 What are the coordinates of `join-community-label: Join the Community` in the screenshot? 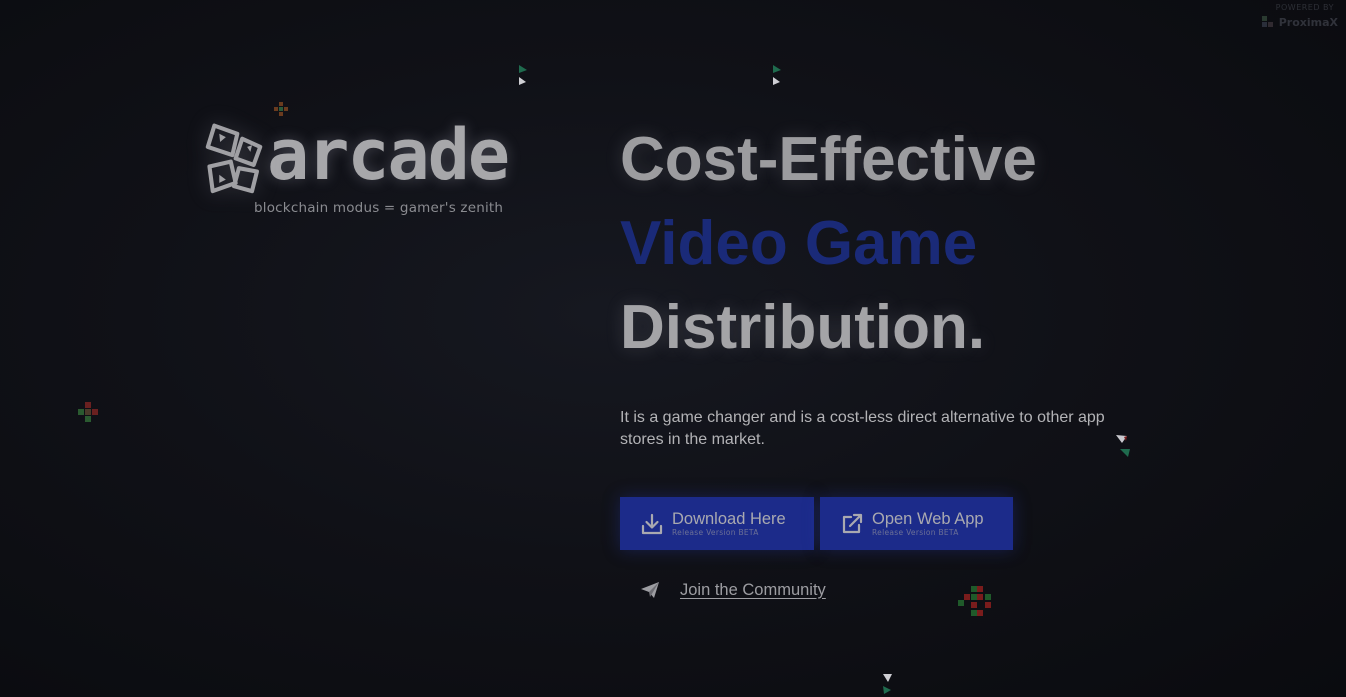 It's located at (753, 590).